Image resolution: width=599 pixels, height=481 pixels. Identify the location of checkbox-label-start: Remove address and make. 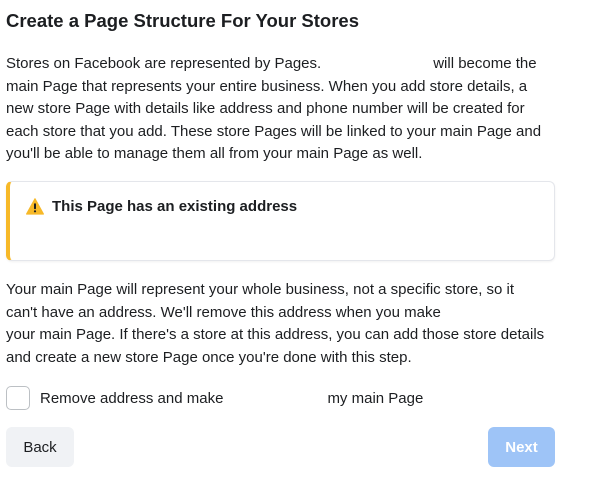
(132, 398).